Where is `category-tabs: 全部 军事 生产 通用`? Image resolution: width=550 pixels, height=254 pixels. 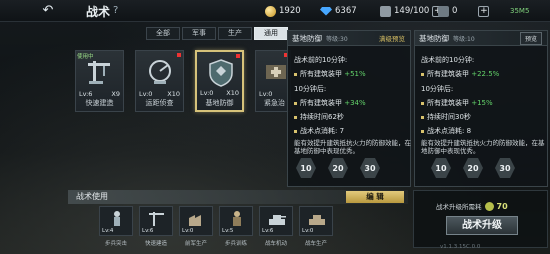
category-tabs: 全部 军事 生产 通用 is located at coordinates (217, 33).